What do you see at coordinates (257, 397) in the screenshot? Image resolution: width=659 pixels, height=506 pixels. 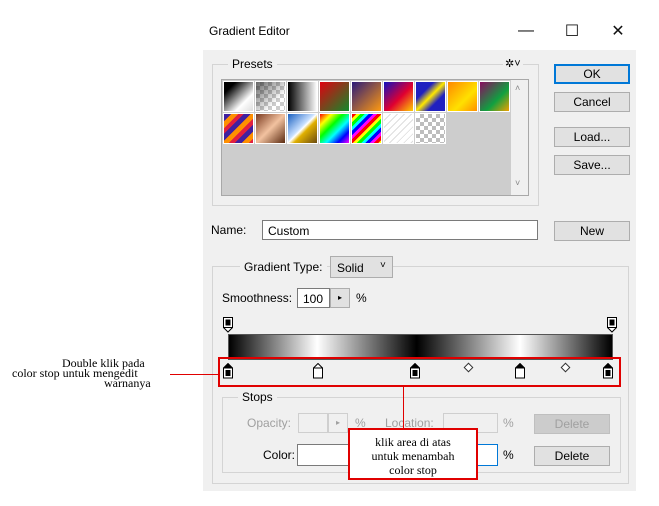 I see `stops-label: Stops` at bounding box center [257, 397].